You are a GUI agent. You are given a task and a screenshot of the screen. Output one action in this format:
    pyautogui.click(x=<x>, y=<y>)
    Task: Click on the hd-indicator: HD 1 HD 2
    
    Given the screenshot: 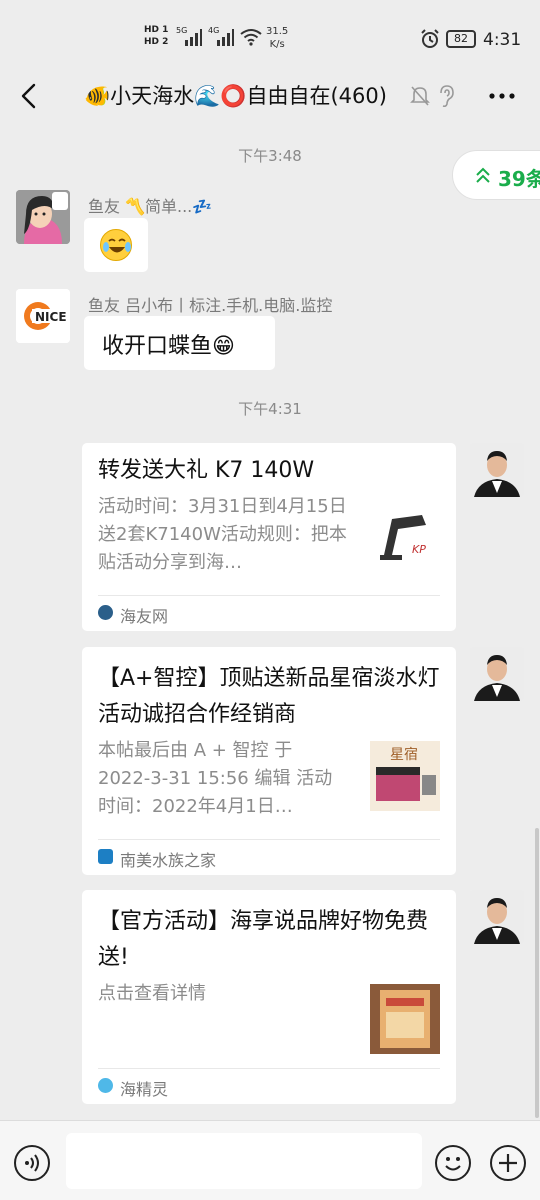 What is the action you would take?
    pyautogui.click(x=156, y=36)
    